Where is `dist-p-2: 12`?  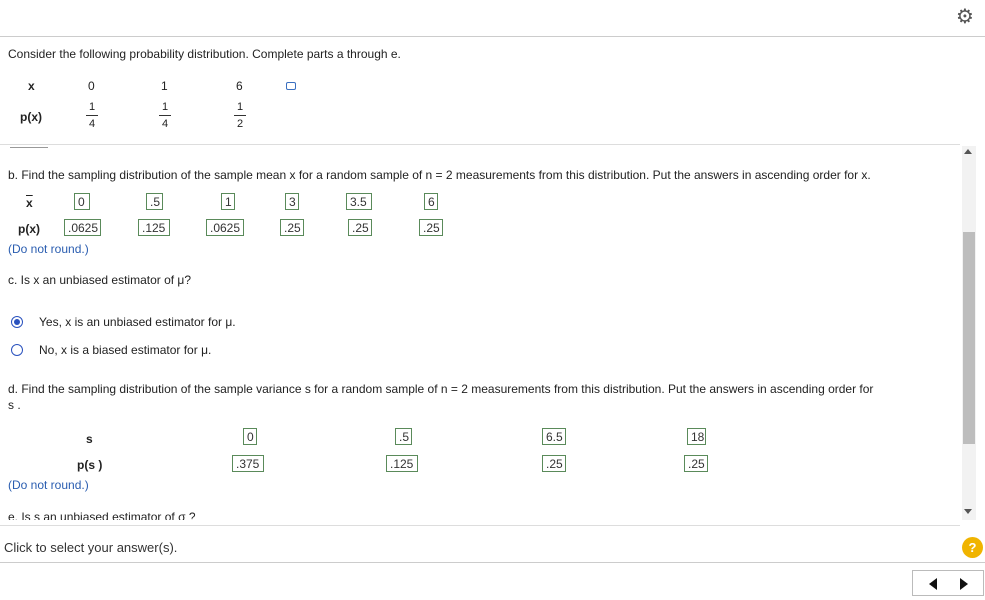 dist-p-2: 12 is located at coordinates (240, 115).